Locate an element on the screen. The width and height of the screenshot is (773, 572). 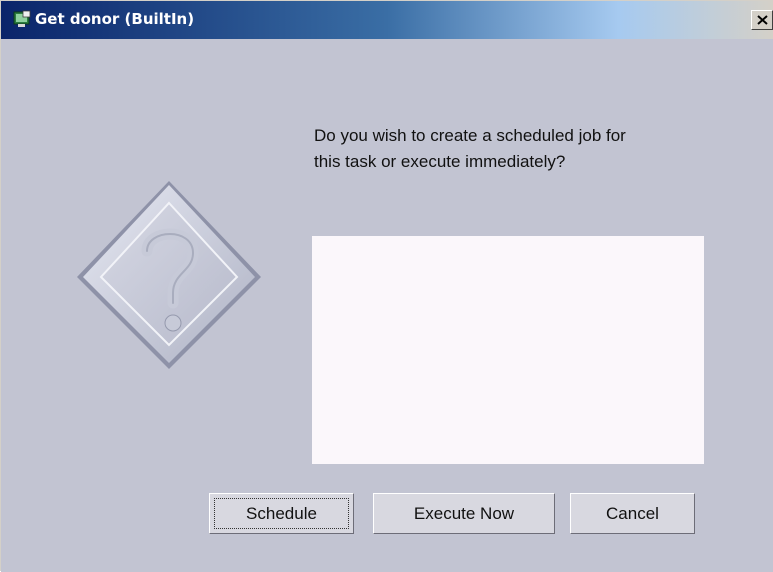
close-icon is located at coordinates (762, 20).